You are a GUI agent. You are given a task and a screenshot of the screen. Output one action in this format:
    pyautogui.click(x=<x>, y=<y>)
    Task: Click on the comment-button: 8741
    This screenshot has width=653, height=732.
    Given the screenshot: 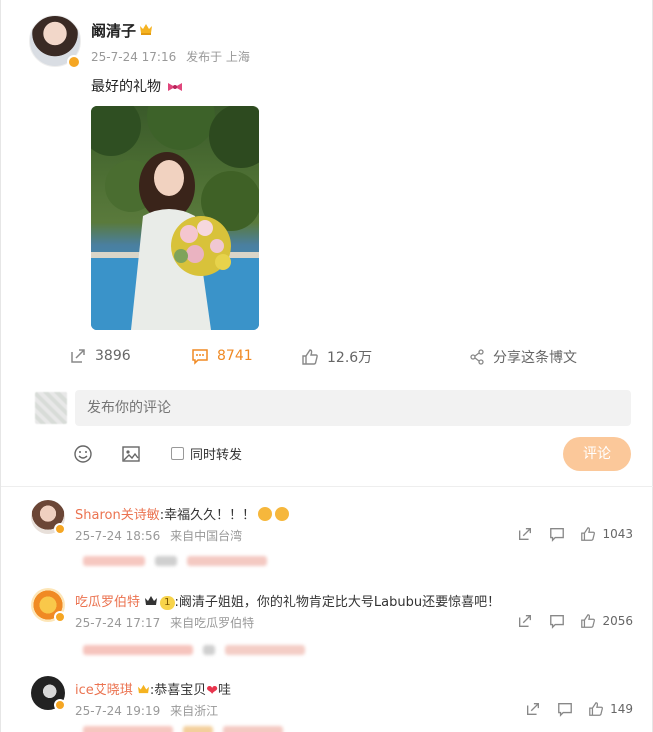 What is the action you would take?
    pyautogui.click(x=222, y=356)
    